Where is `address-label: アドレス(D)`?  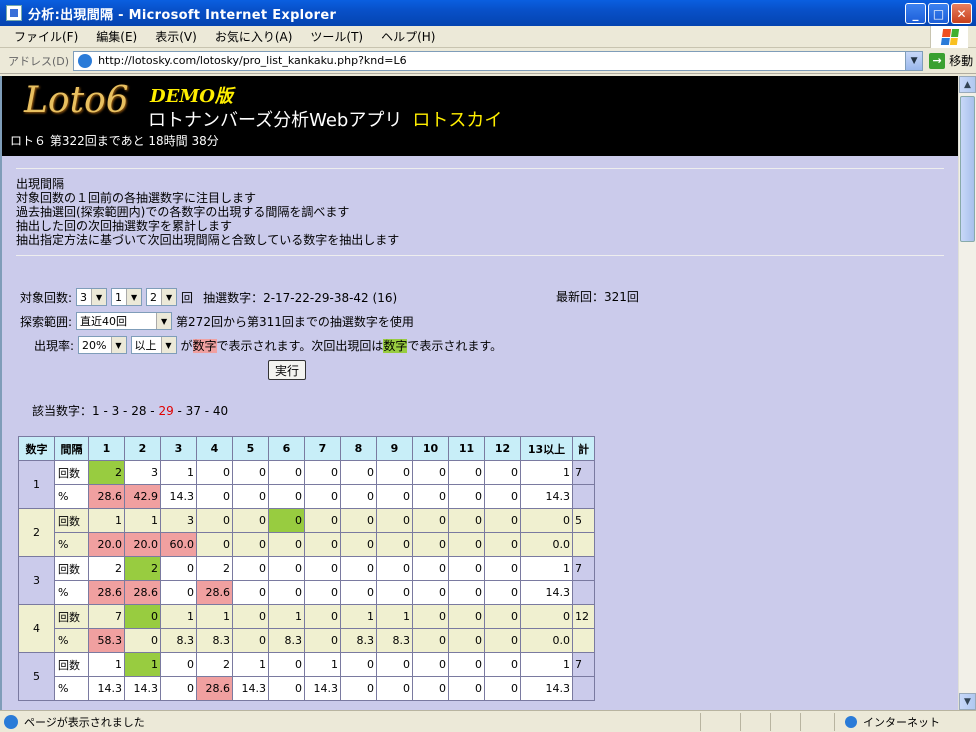 address-label: アドレス(D) is located at coordinates (39, 61).